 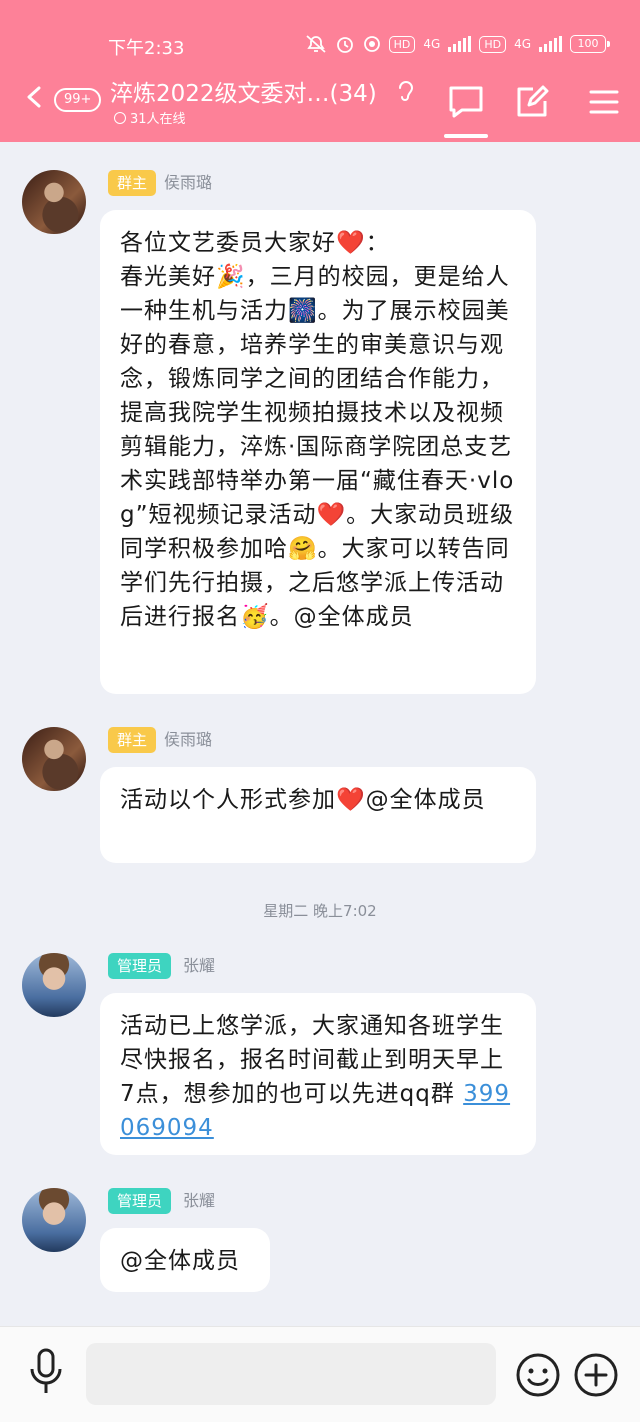 I want to click on status-time: 下午2:33, so click(x=146, y=48).